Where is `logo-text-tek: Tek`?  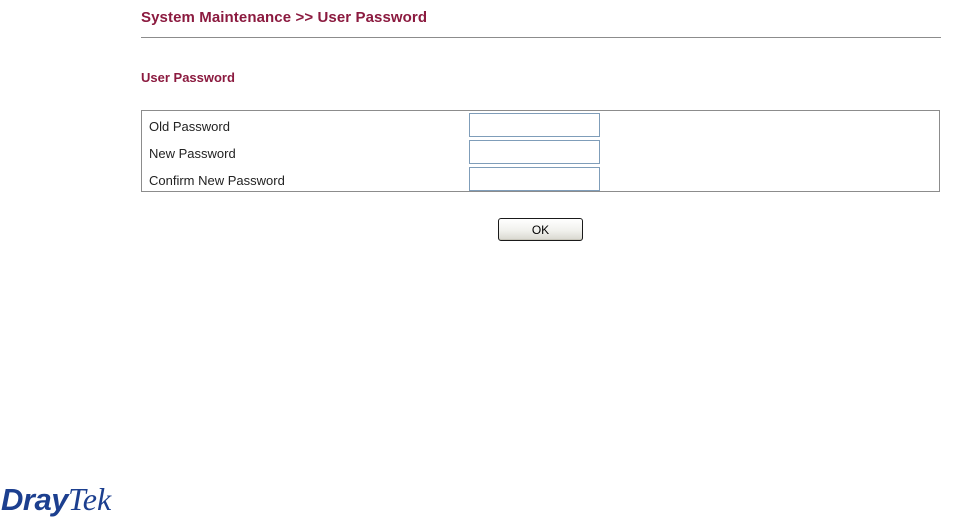
logo-text-tek: Tek is located at coordinates (89, 499).